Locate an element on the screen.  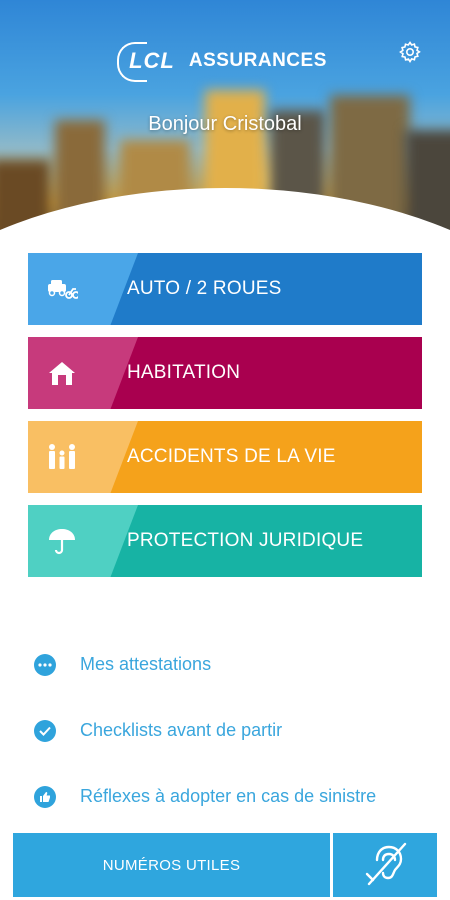
family-icon is located at coordinates (62, 457).